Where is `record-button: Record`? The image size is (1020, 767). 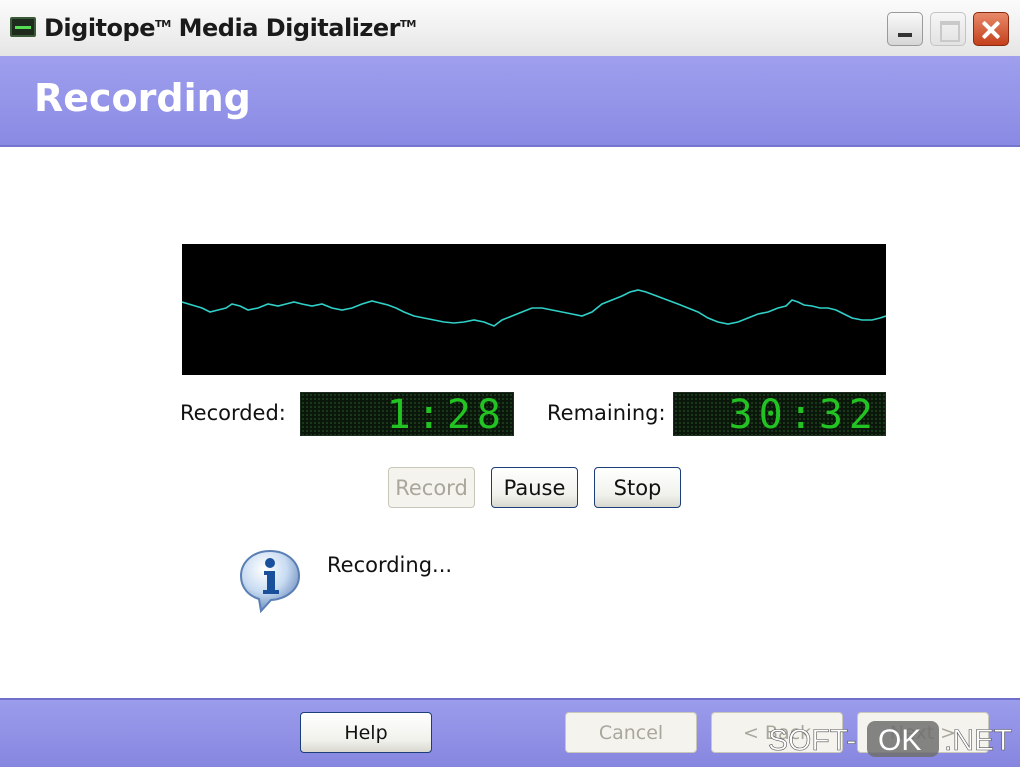
record-button: Record is located at coordinates (431, 487).